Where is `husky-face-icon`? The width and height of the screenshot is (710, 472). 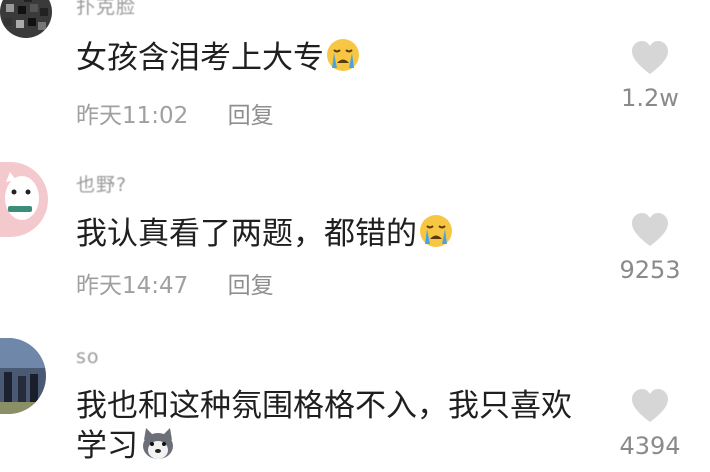
husky-face-icon is located at coordinates (158, 449).